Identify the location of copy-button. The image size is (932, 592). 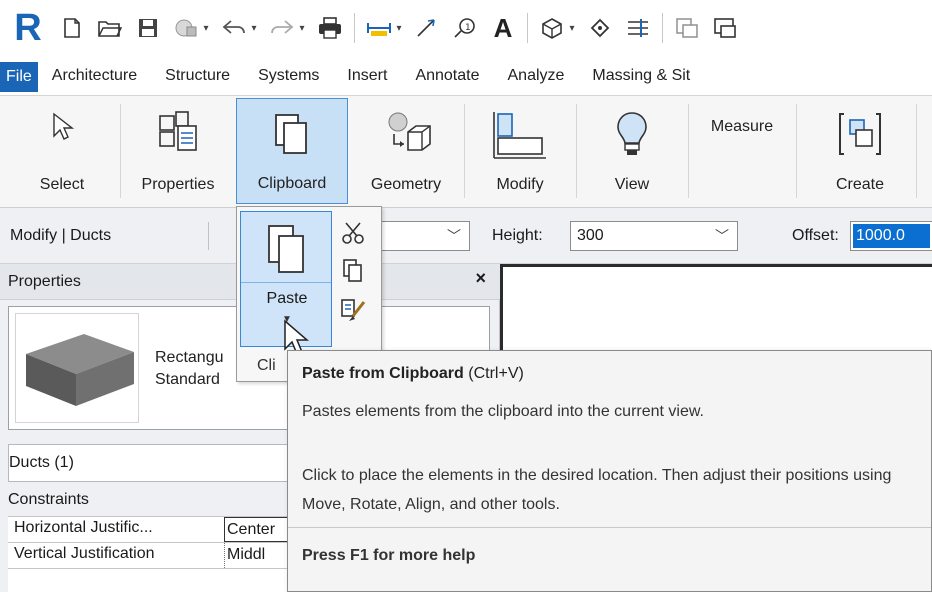
(353, 271).